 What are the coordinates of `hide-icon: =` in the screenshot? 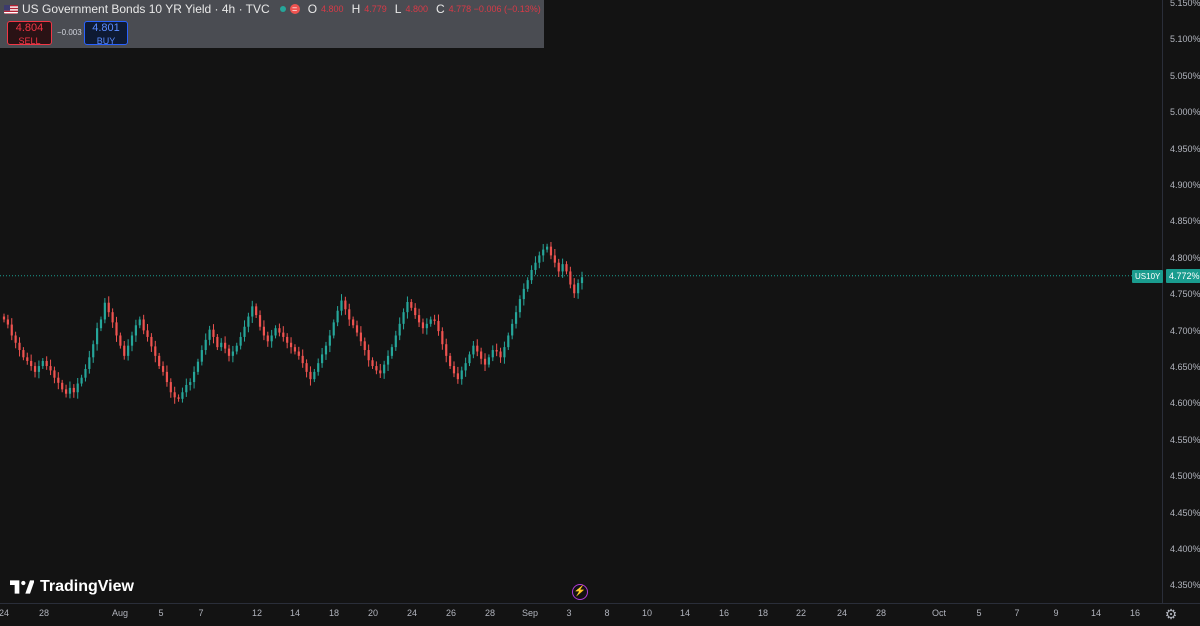 It's located at (294, 9).